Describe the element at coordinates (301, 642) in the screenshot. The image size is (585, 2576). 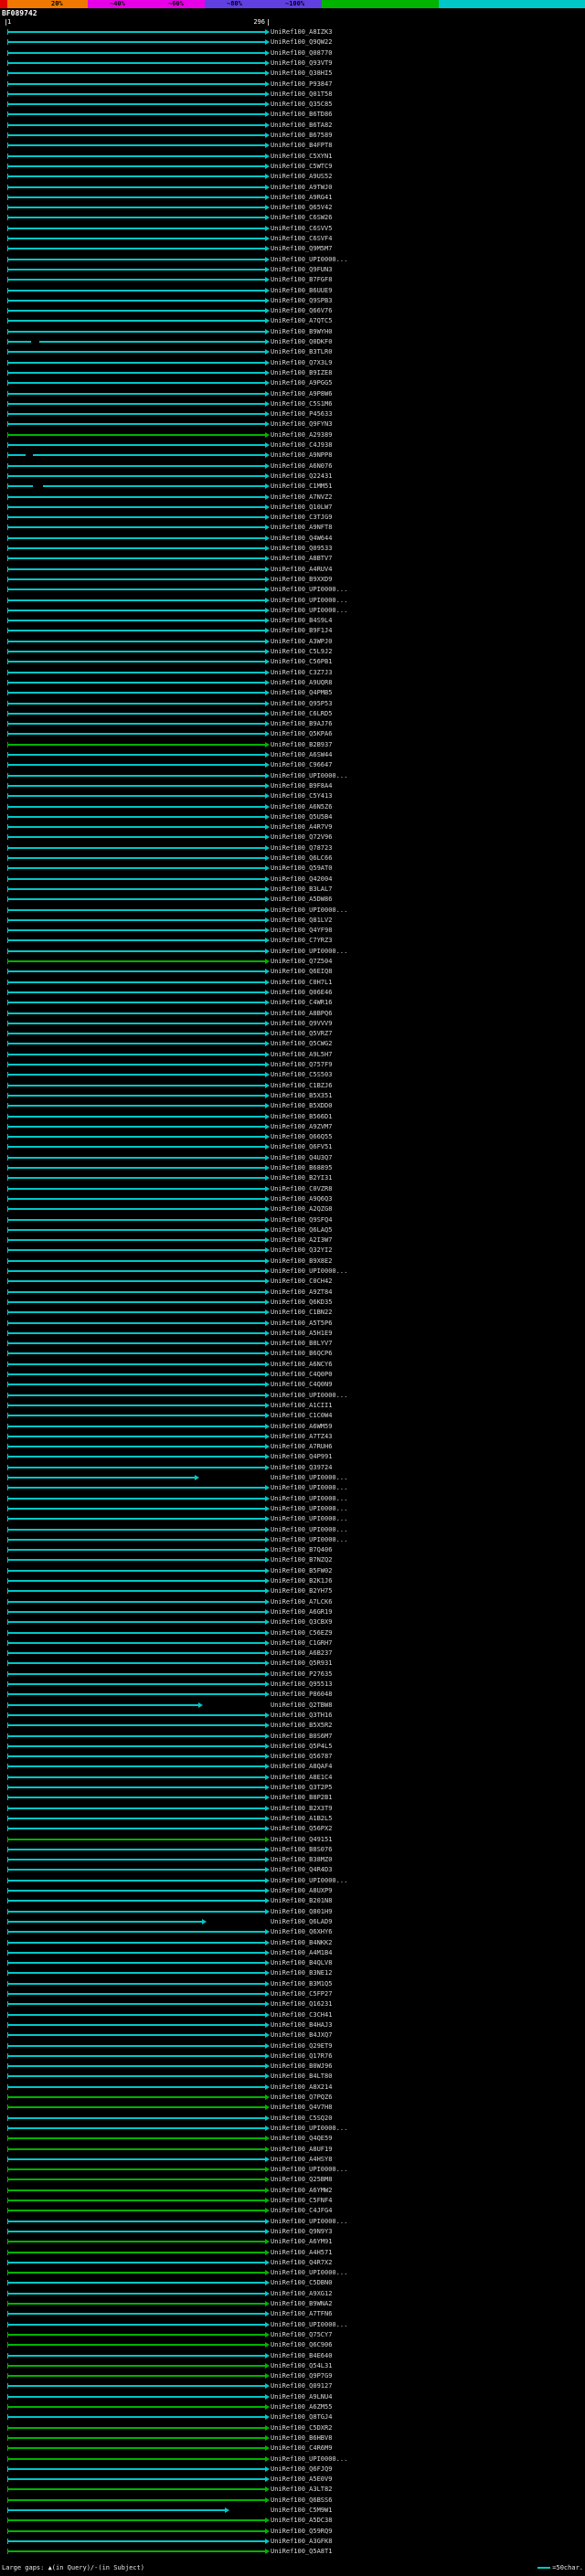
I see `hit-label: UniRef100_A3WPJ0` at that location.